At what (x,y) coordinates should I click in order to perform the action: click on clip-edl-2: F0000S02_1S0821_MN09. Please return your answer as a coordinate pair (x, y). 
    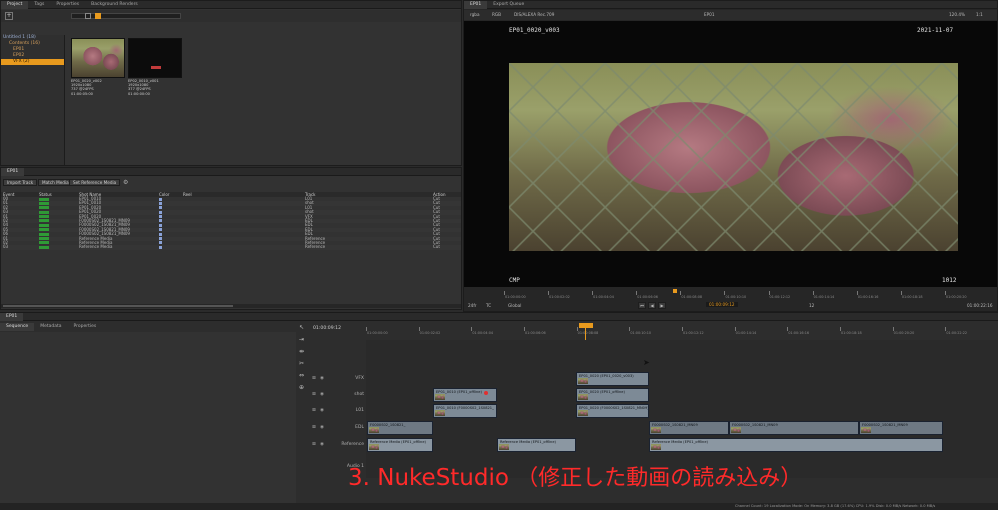
    Looking at the image, I should click on (689, 428).